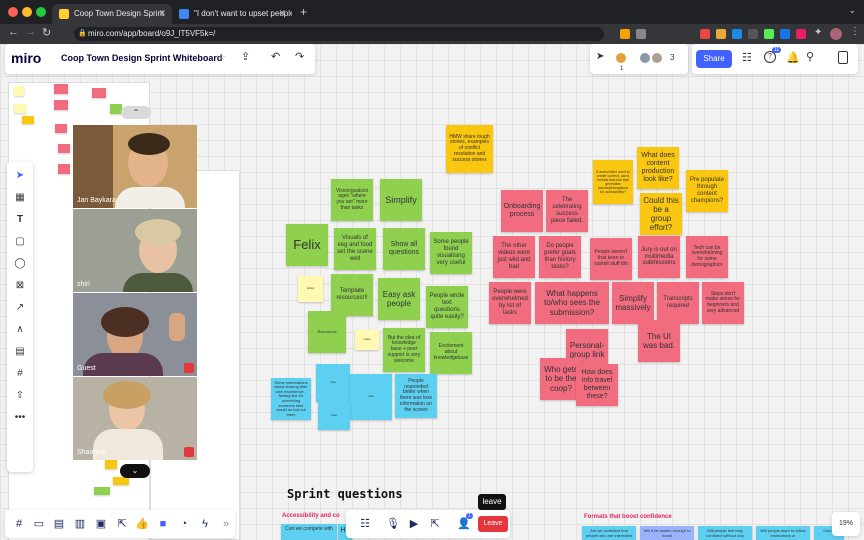  I want to click on sticky-note: notes, so click(367, 340).